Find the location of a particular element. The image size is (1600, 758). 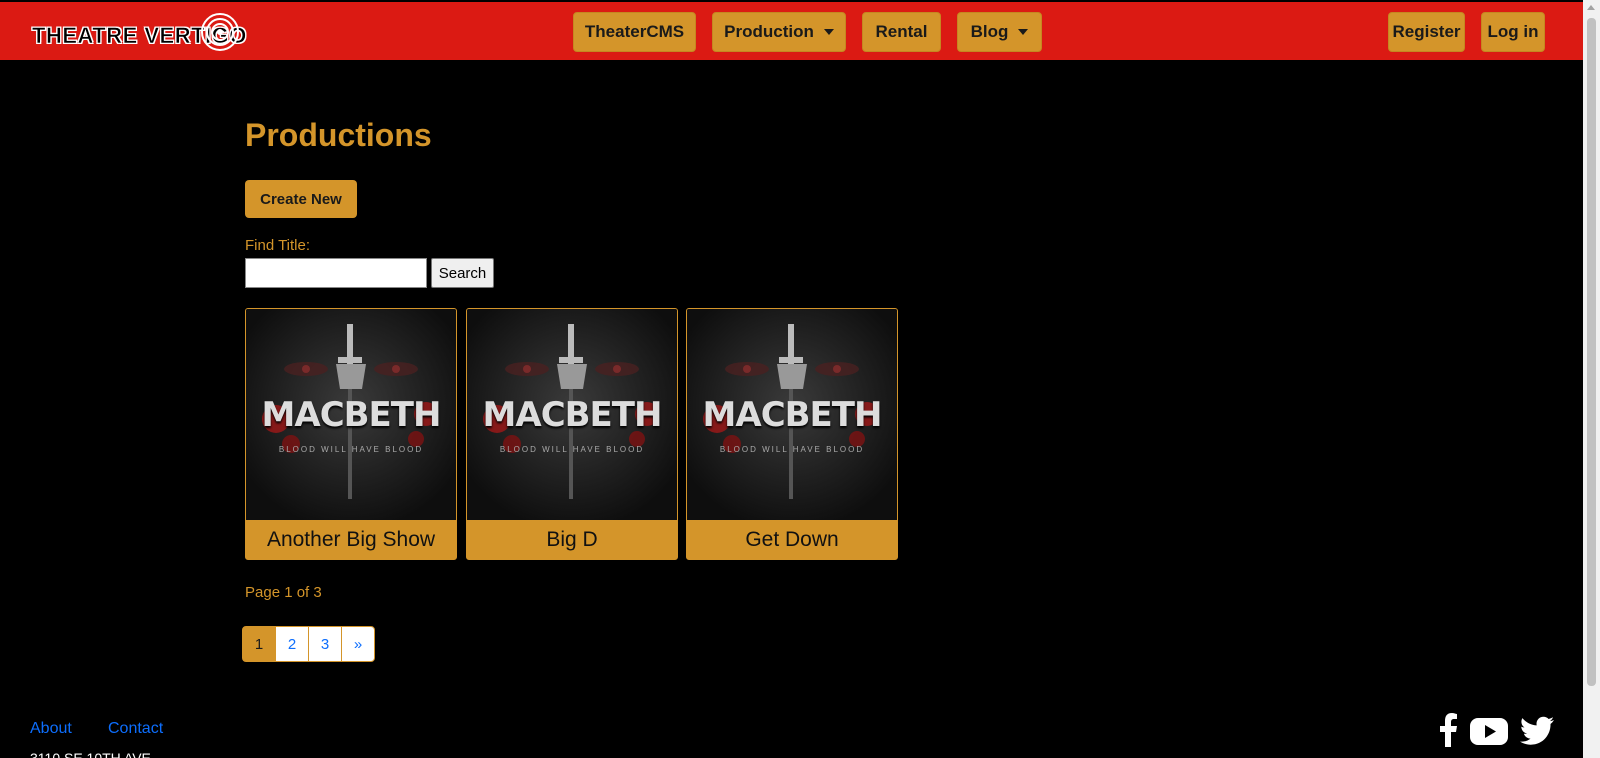

login-label: Log in is located at coordinates (1513, 31).